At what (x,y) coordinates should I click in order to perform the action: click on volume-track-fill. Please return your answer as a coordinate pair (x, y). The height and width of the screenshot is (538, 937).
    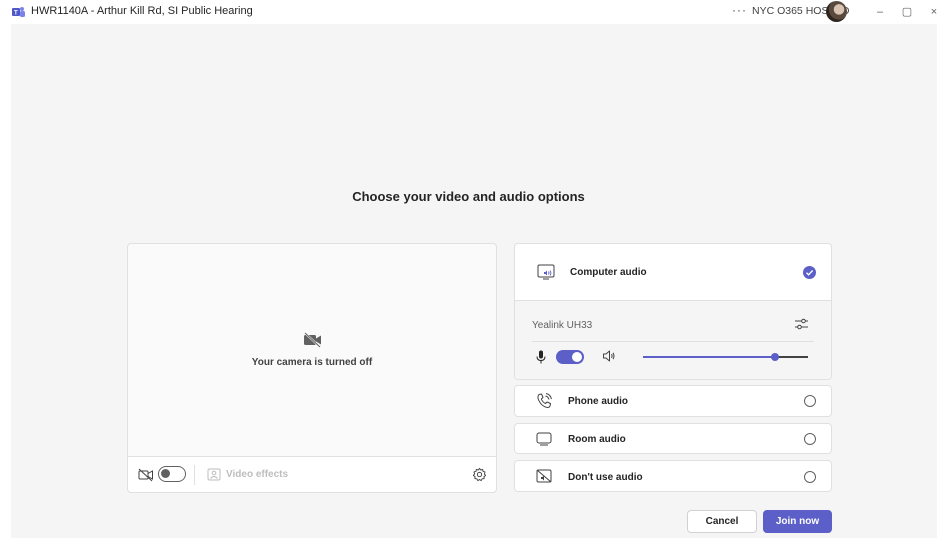
    Looking at the image, I should click on (709, 357).